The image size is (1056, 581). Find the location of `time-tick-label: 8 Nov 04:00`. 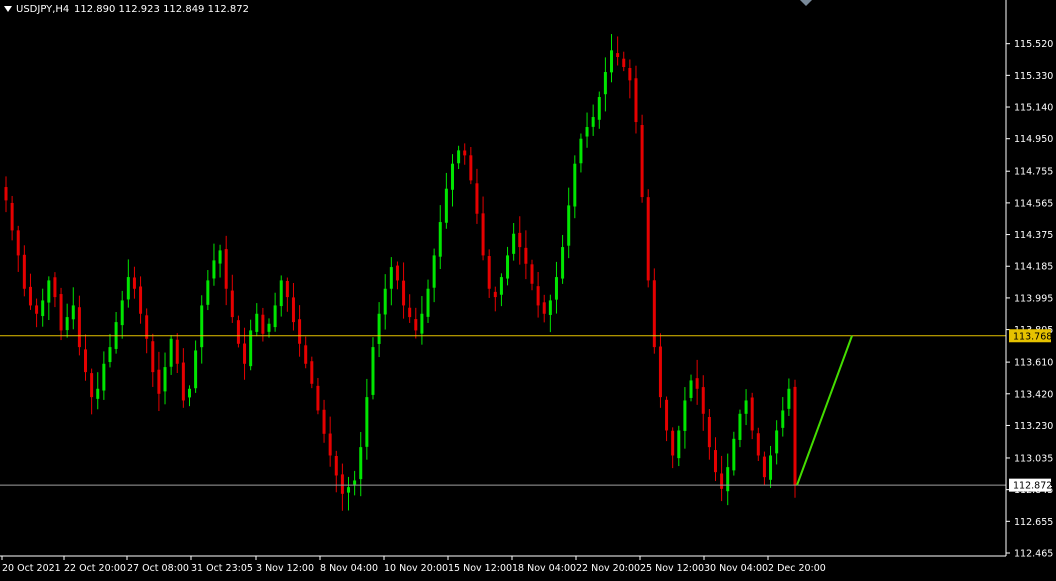

time-tick-label: 8 Nov 04:00 is located at coordinates (349, 568).